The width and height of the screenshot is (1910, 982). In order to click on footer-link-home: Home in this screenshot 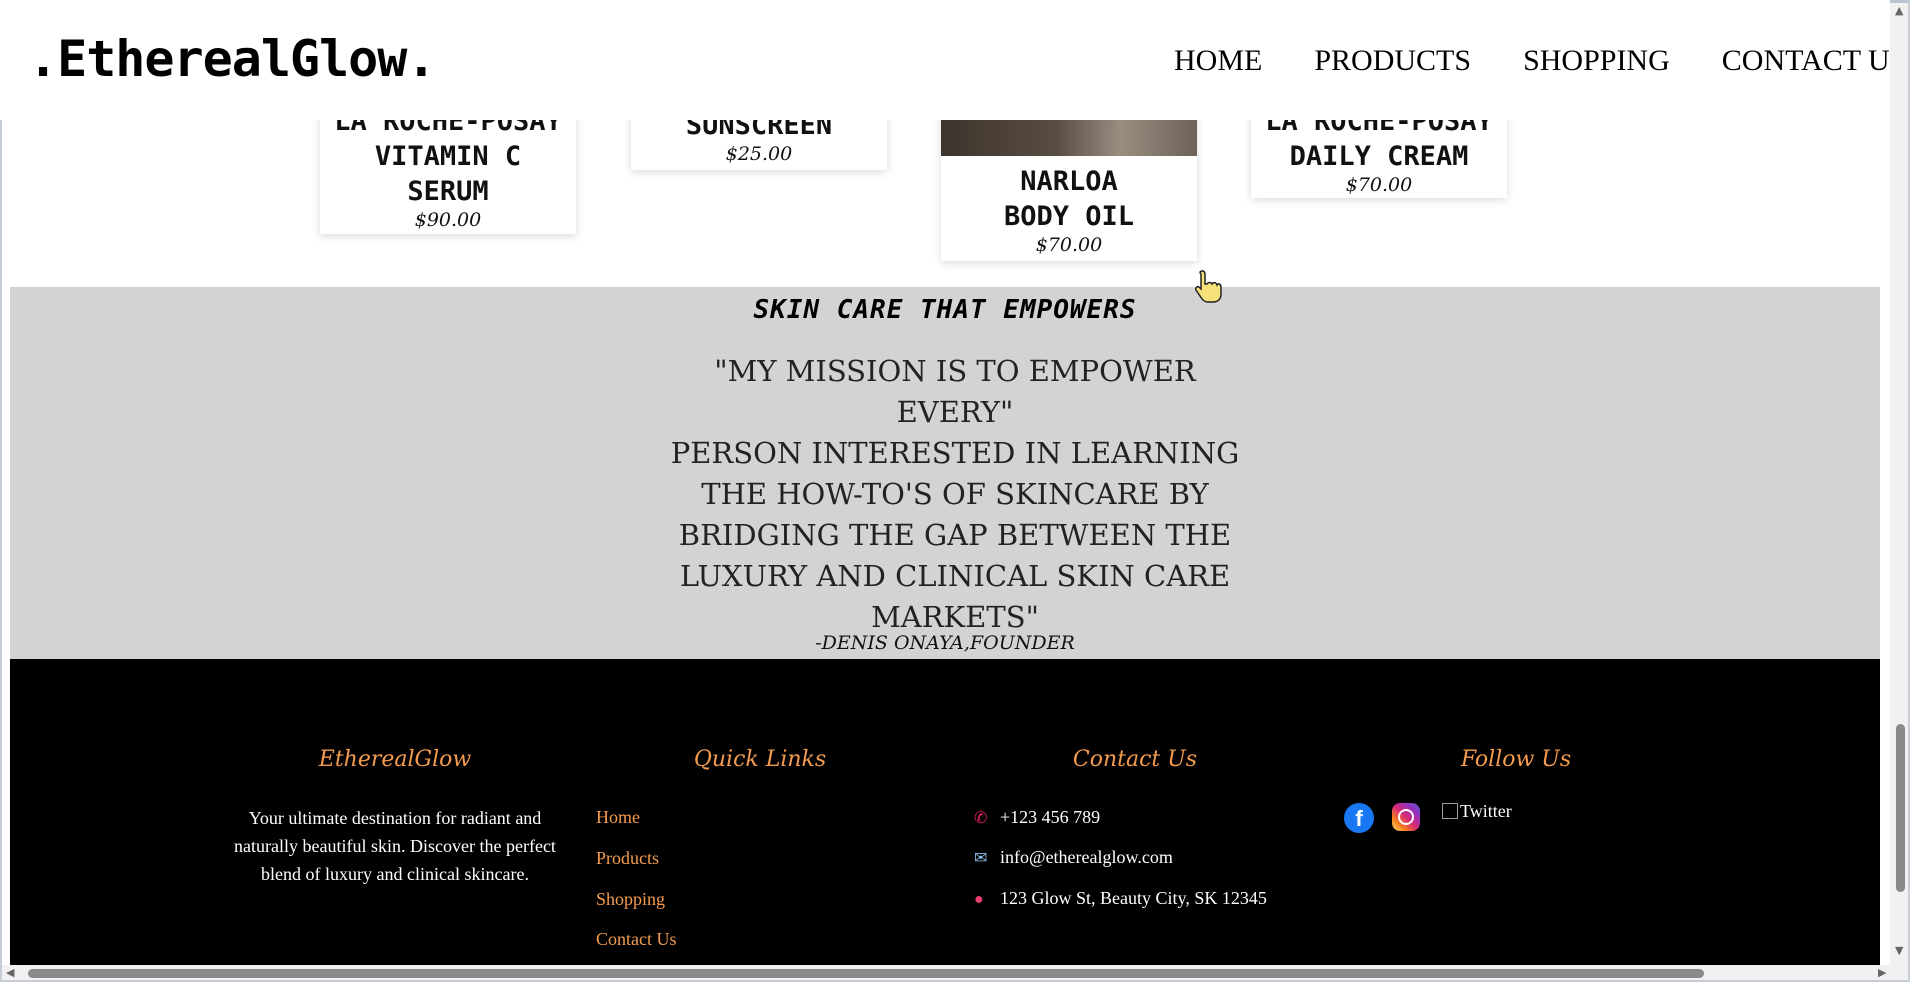, I will do `click(618, 817)`.